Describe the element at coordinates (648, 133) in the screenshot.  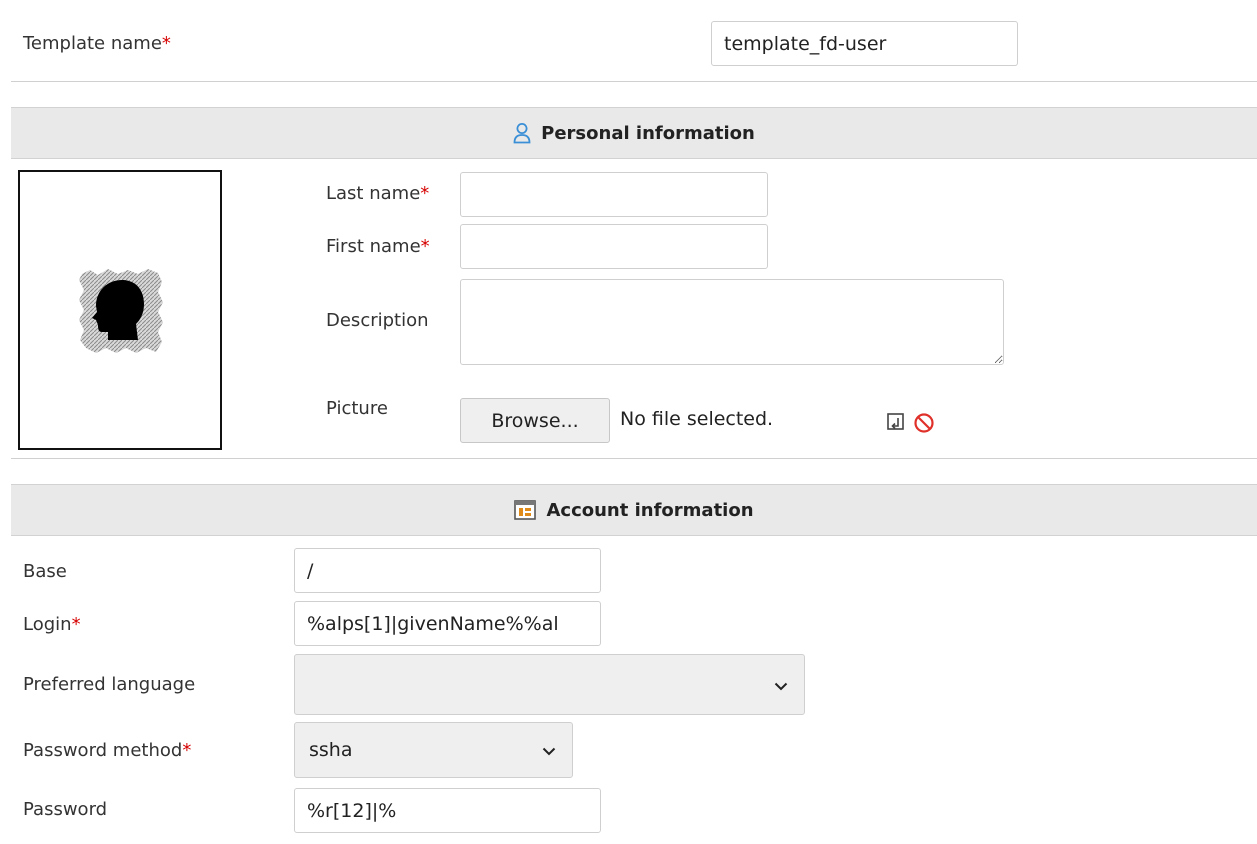
I see `section-title: Personal information` at that location.